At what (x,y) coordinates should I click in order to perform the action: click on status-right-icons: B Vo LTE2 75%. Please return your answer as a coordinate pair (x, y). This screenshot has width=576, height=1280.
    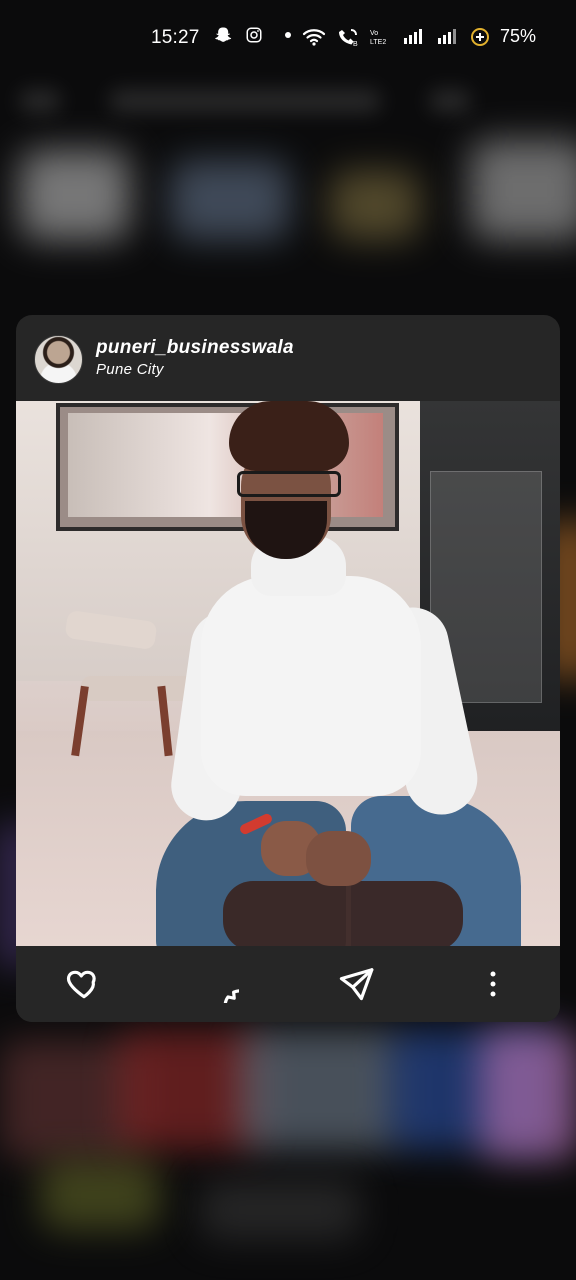
    Looking at the image, I should click on (419, 36).